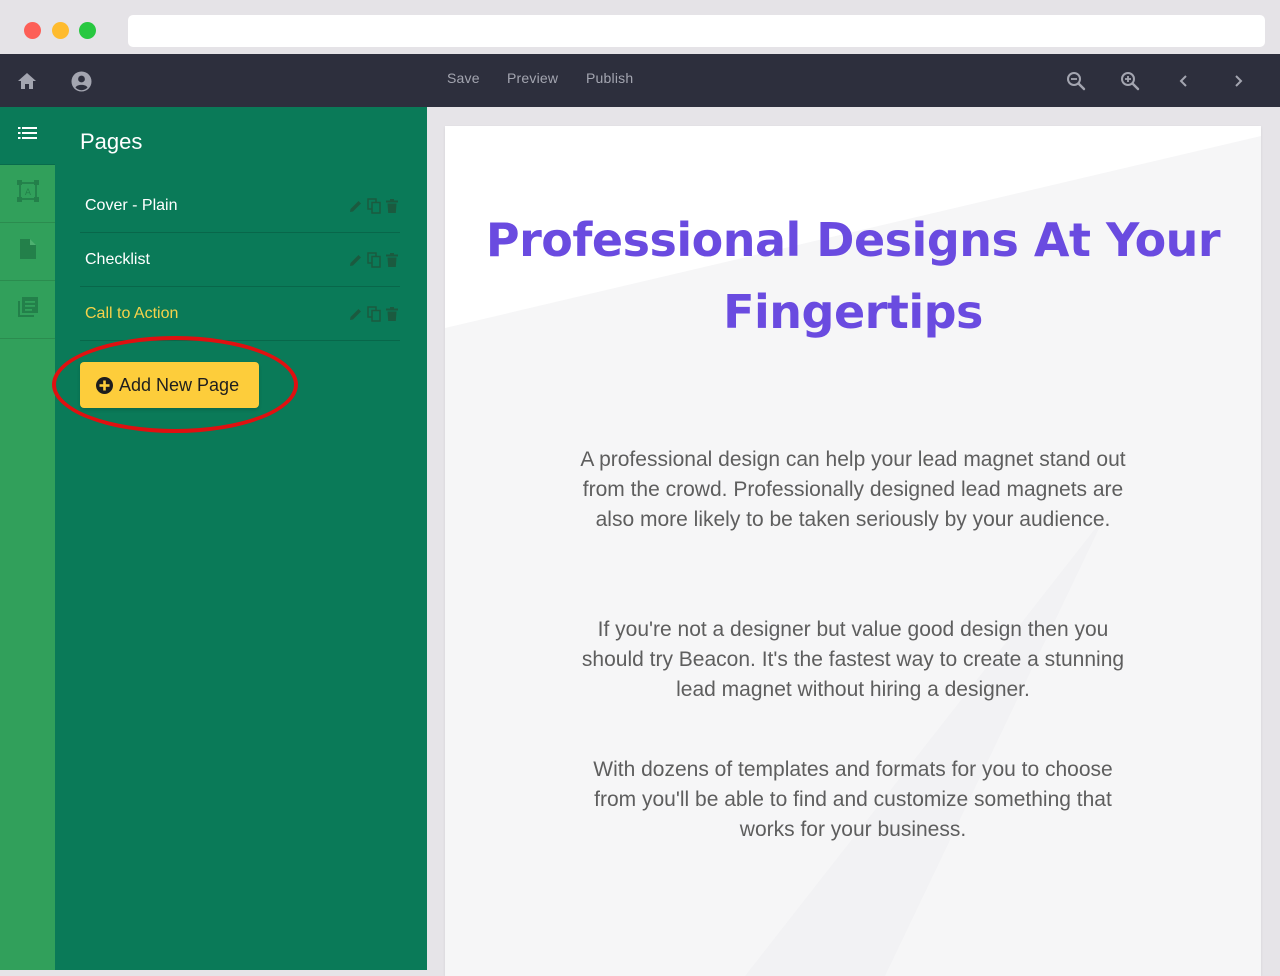 Image resolution: width=1280 pixels, height=976 pixels. I want to click on browser-chrome, so click(640, 27).